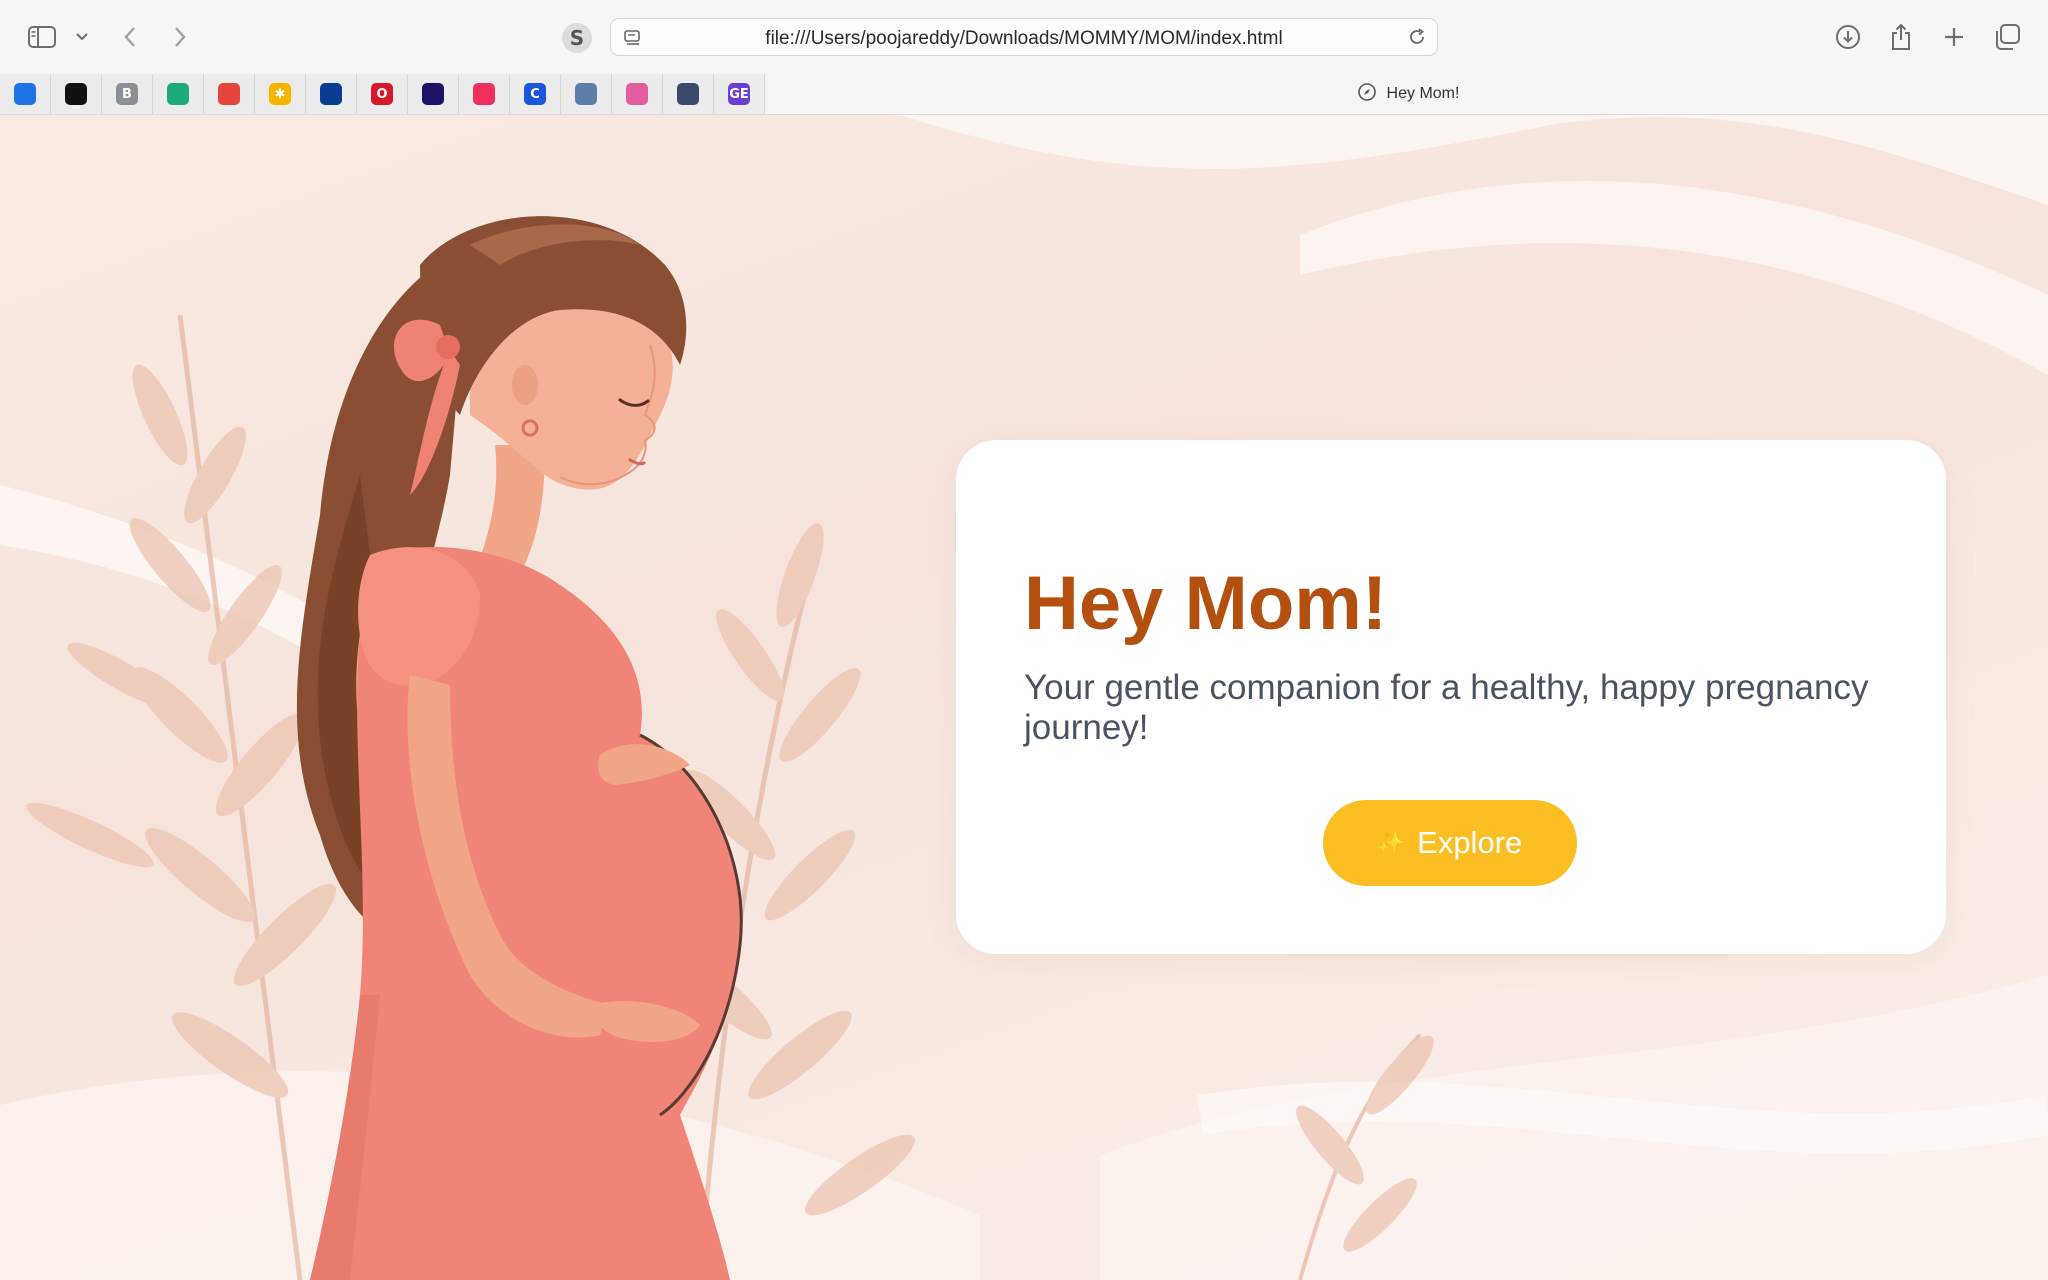  I want to click on pinned-tab: GE, so click(739, 94).